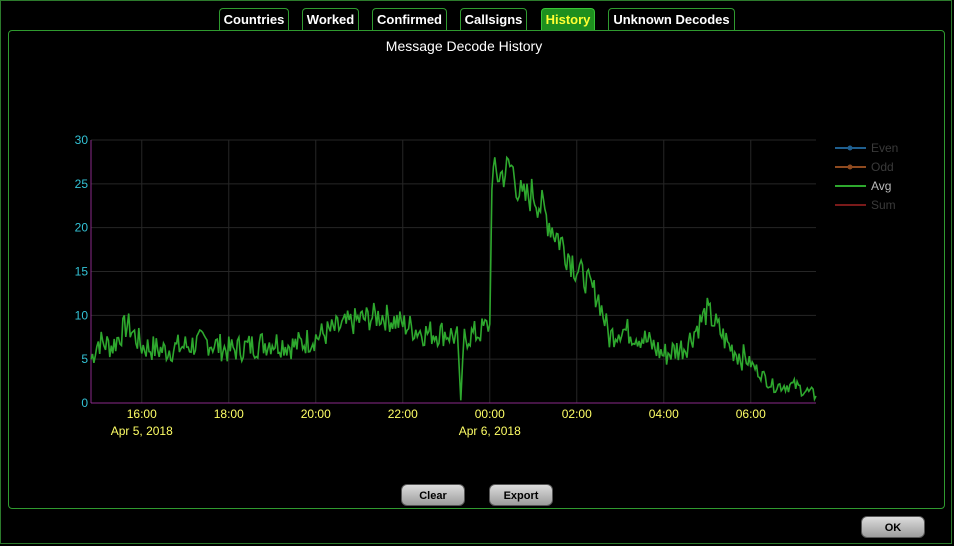  What do you see at coordinates (84, 359) in the screenshot?
I see `y-tick-label: 5` at bounding box center [84, 359].